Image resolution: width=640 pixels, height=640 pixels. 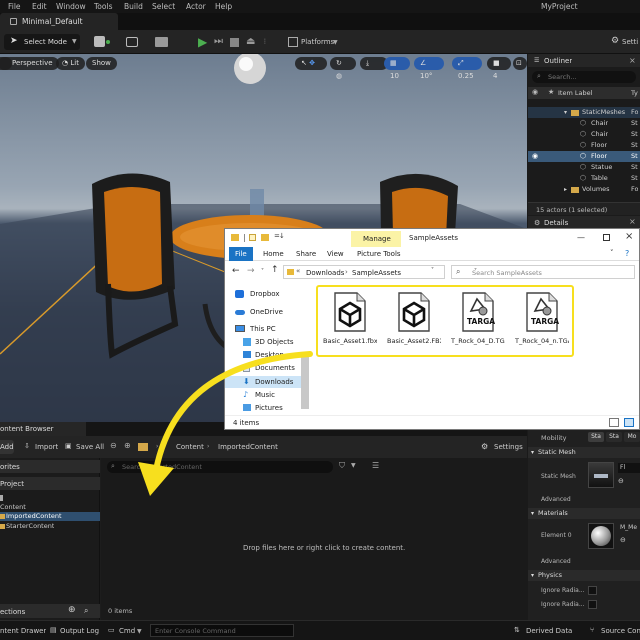 I want to click on file-item: Basic_Asset2.FBX, so click(x=414, y=321).